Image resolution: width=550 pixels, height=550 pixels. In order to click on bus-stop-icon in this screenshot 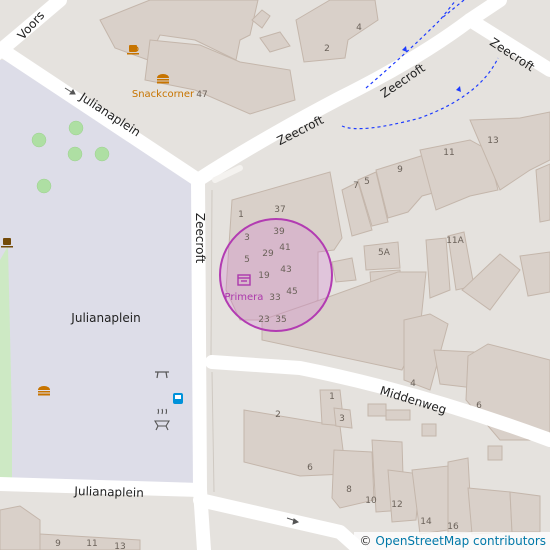, I will do `click(178, 398)`.